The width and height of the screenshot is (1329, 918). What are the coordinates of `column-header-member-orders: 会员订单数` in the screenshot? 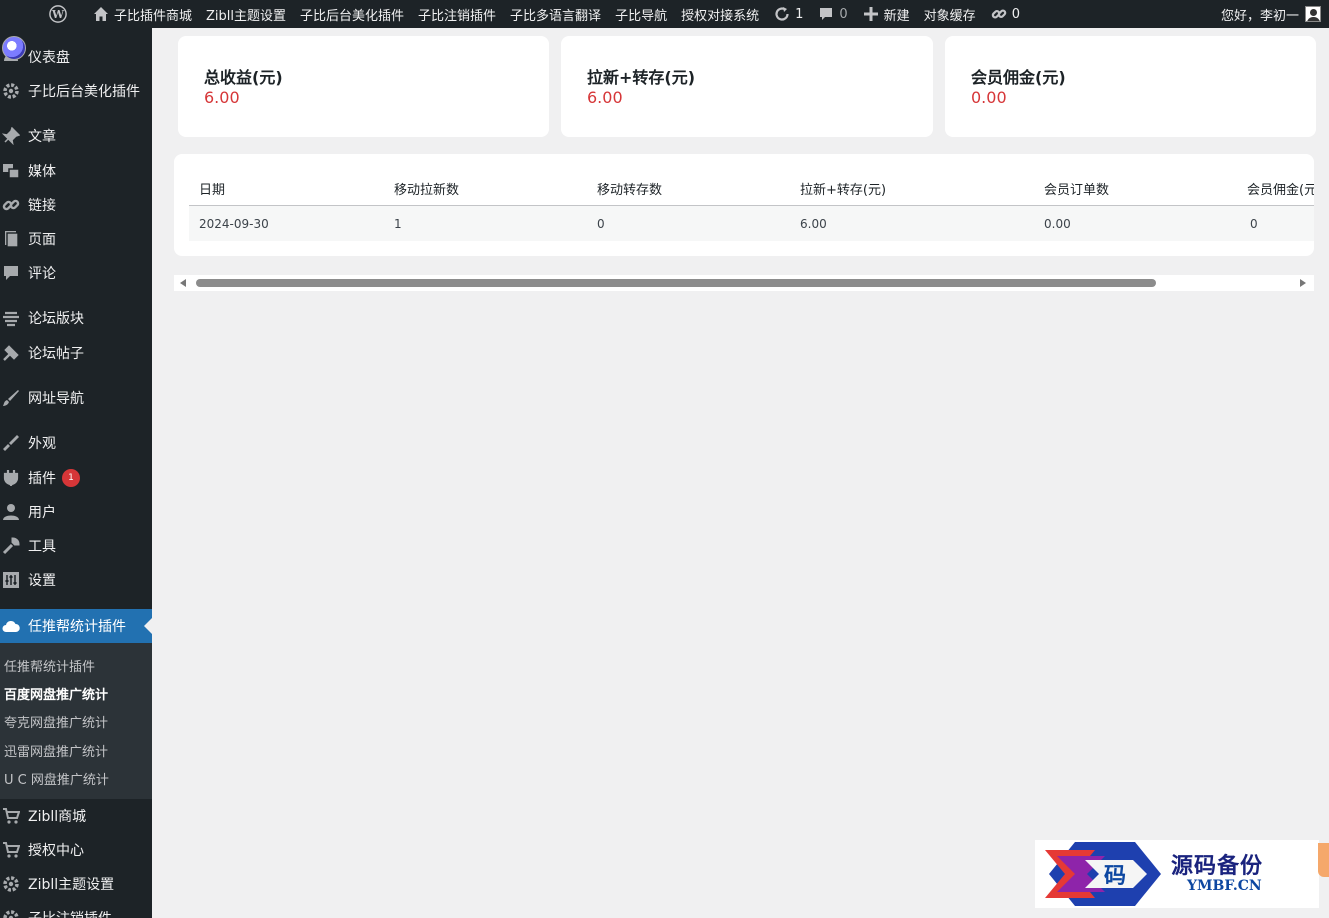 It's located at (1077, 190).